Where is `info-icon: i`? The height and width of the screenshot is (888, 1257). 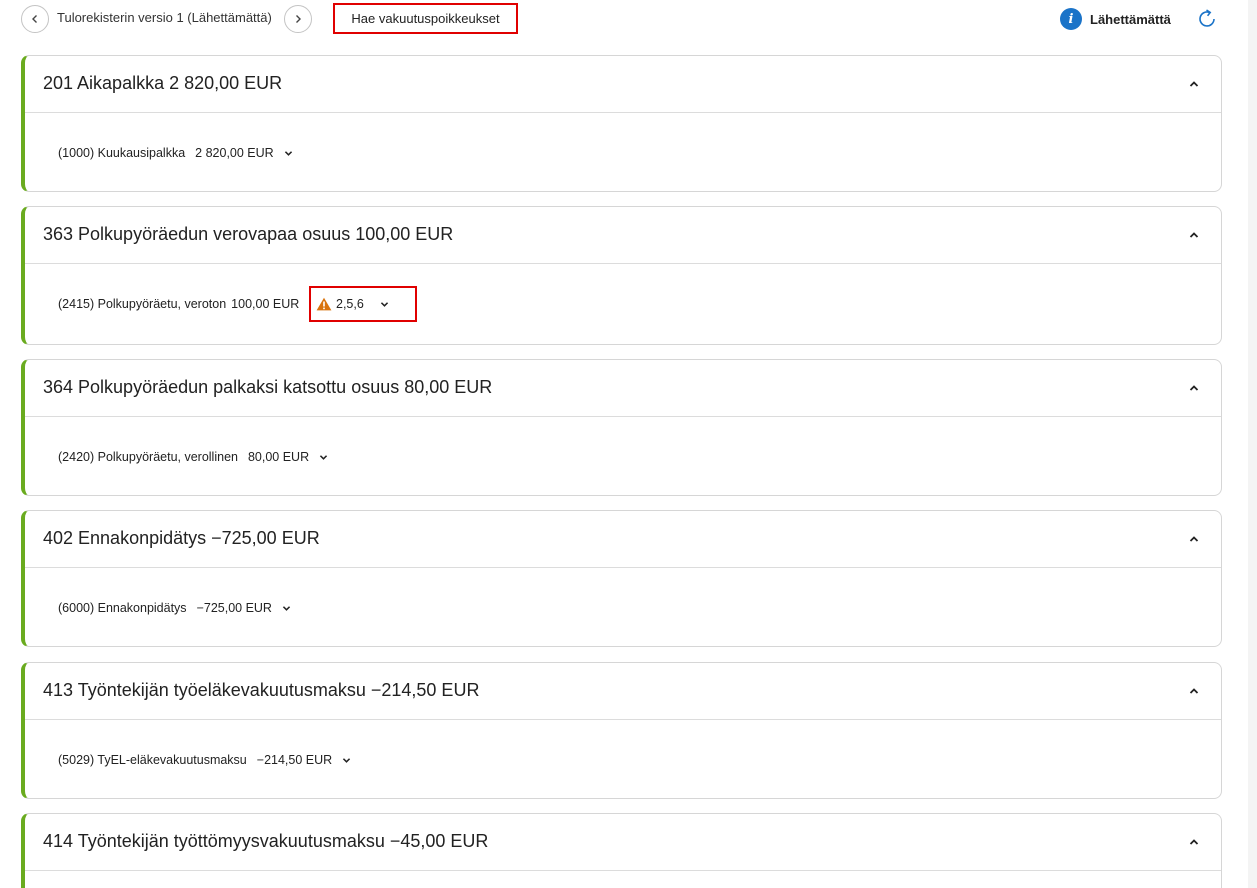 info-icon: i is located at coordinates (1071, 19).